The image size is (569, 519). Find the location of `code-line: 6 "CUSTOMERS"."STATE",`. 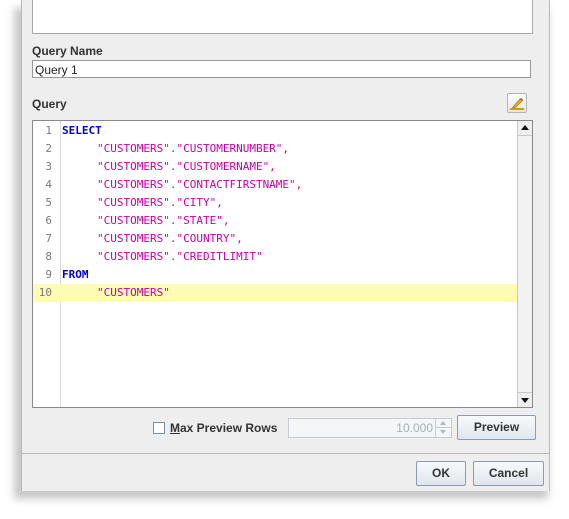

code-line: 6 "CUSTOMERS"."STATE", is located at coordinates (275, 221).